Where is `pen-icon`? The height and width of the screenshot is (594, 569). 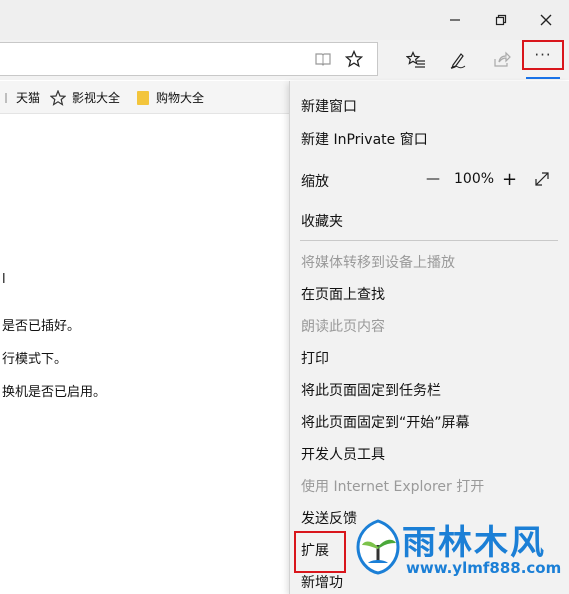 pen-icon is located at coordinates (458, 61).